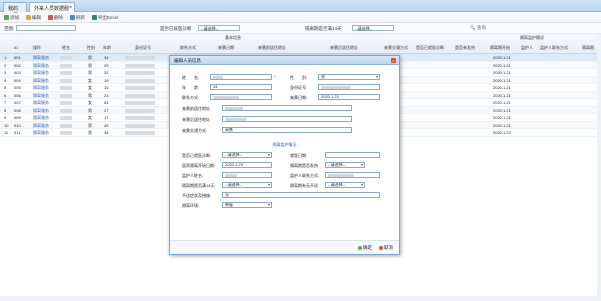  Describe the element at coordinates (226, 48) in the screenshot. I see `col-arrive: 来黄日期` at that location.